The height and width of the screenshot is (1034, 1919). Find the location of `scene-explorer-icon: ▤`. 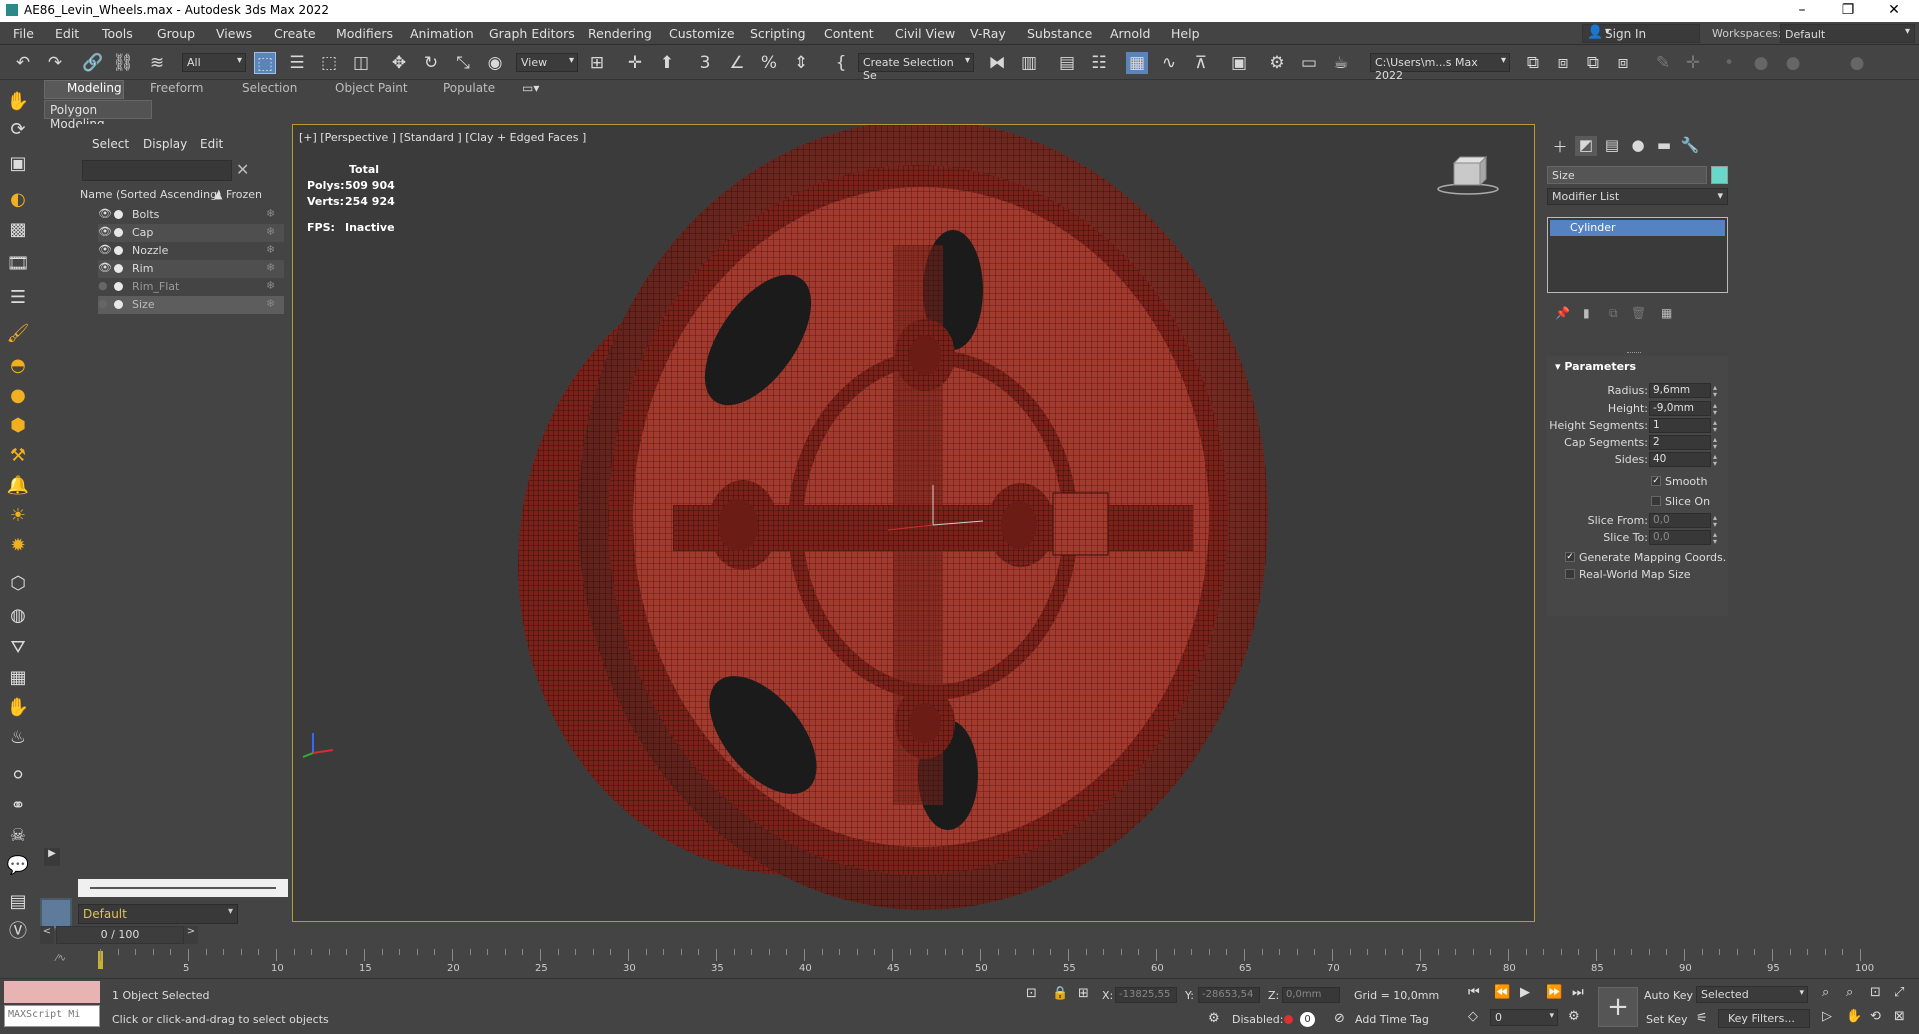

scene-explorer-icon: ▤ is located at coordinates (1067, 63).